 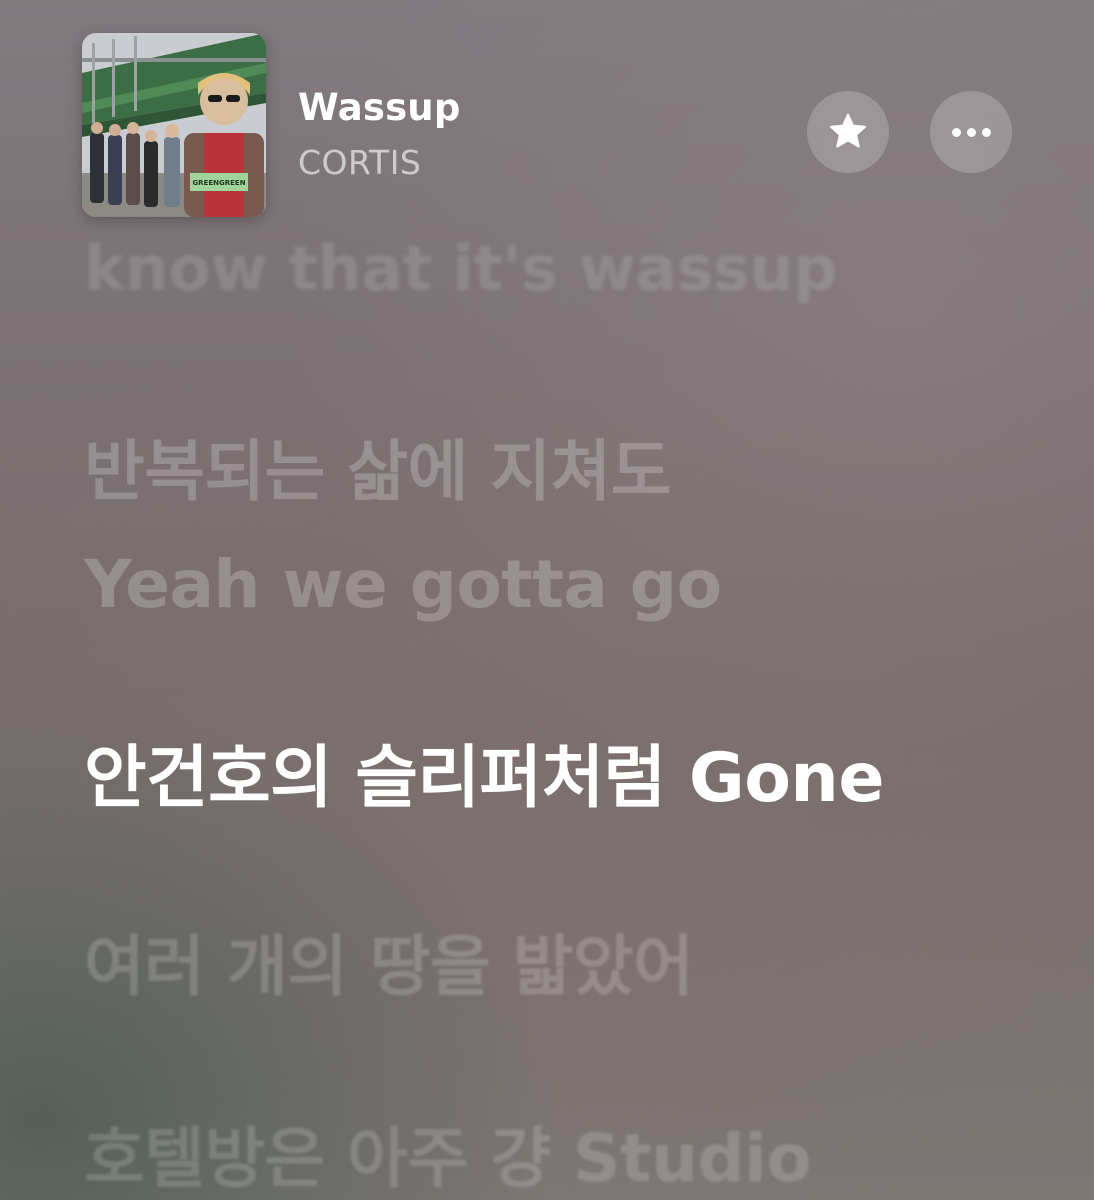 I want to click on favorite-button, so click(x=848, y=132).